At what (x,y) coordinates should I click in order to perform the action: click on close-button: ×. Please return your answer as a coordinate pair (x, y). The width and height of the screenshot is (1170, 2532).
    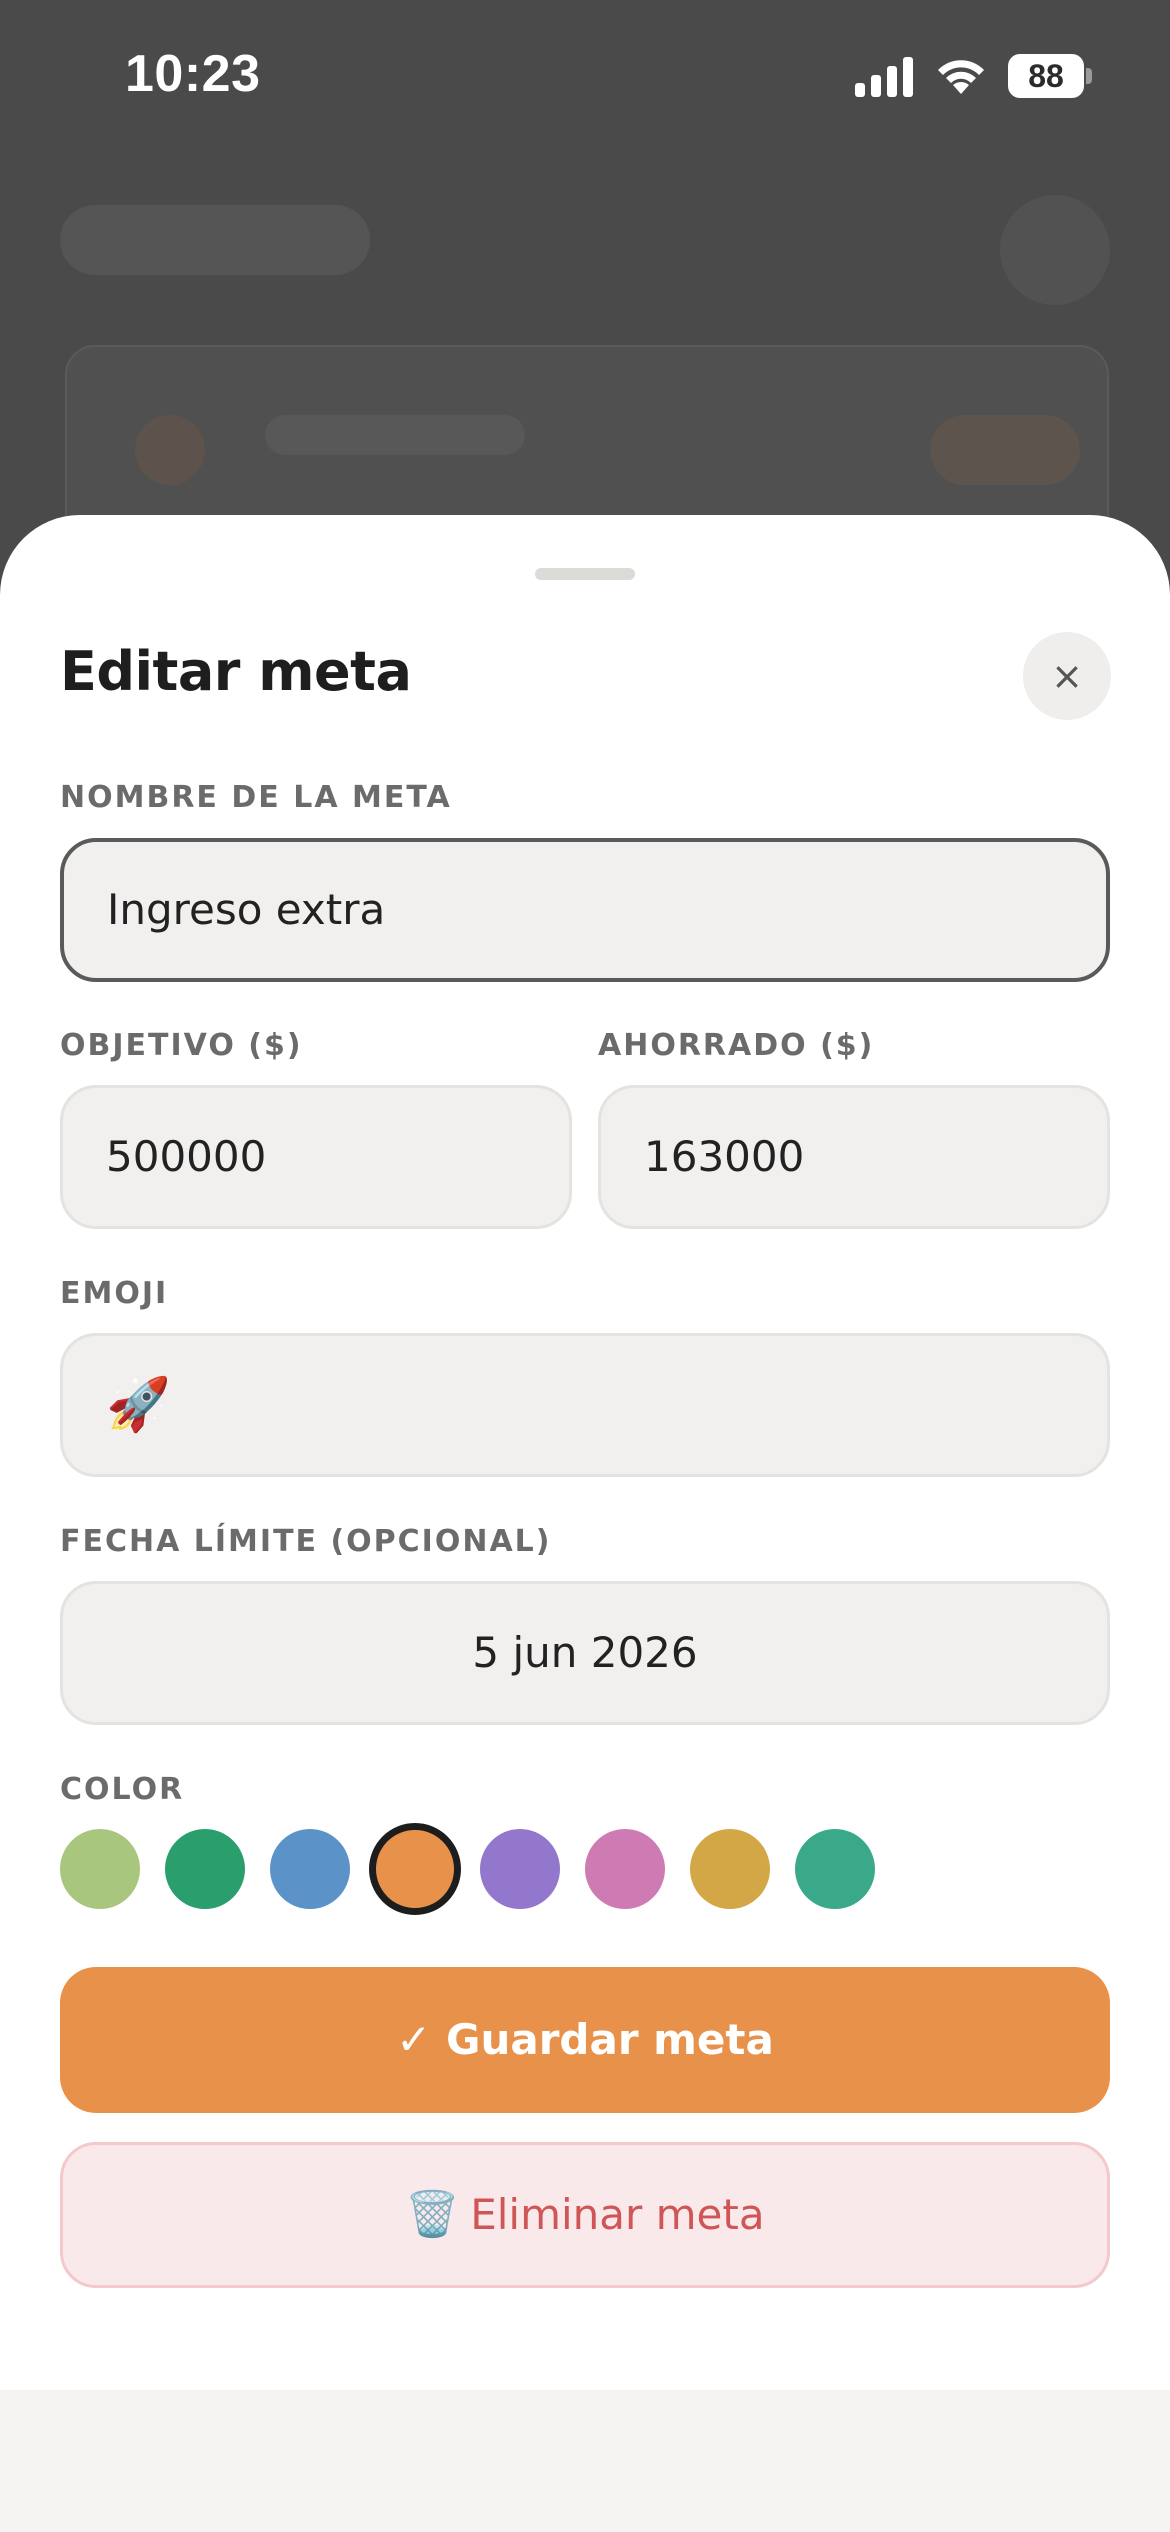
    Looking at the image, I should click on (1067, 676).